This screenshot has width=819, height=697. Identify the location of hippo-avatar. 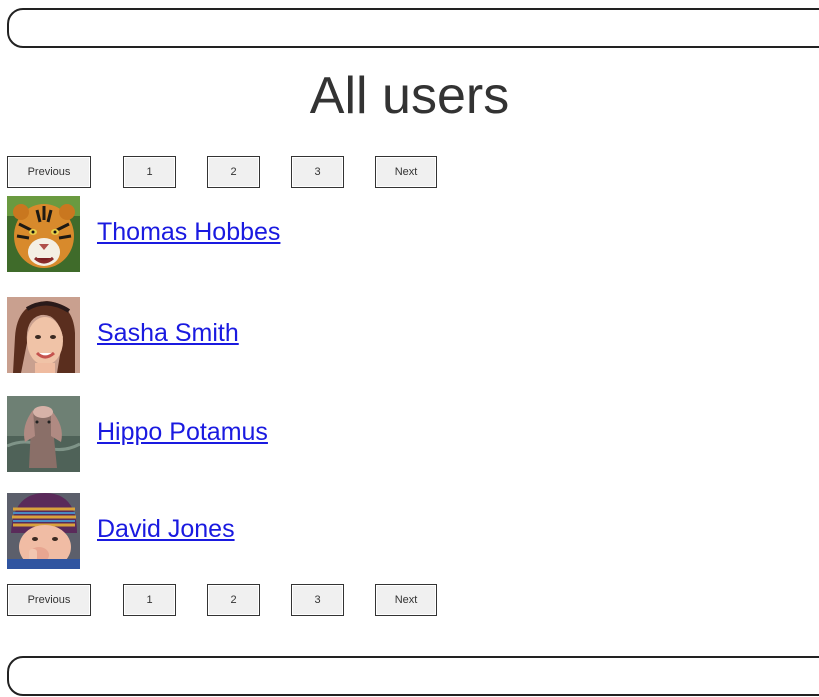
(43, 434).